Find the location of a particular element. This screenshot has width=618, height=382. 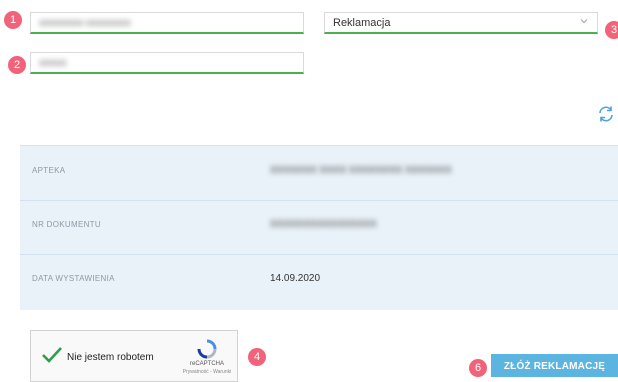

pharmacy-label: APTEKA is located at coordinates (49, 170).